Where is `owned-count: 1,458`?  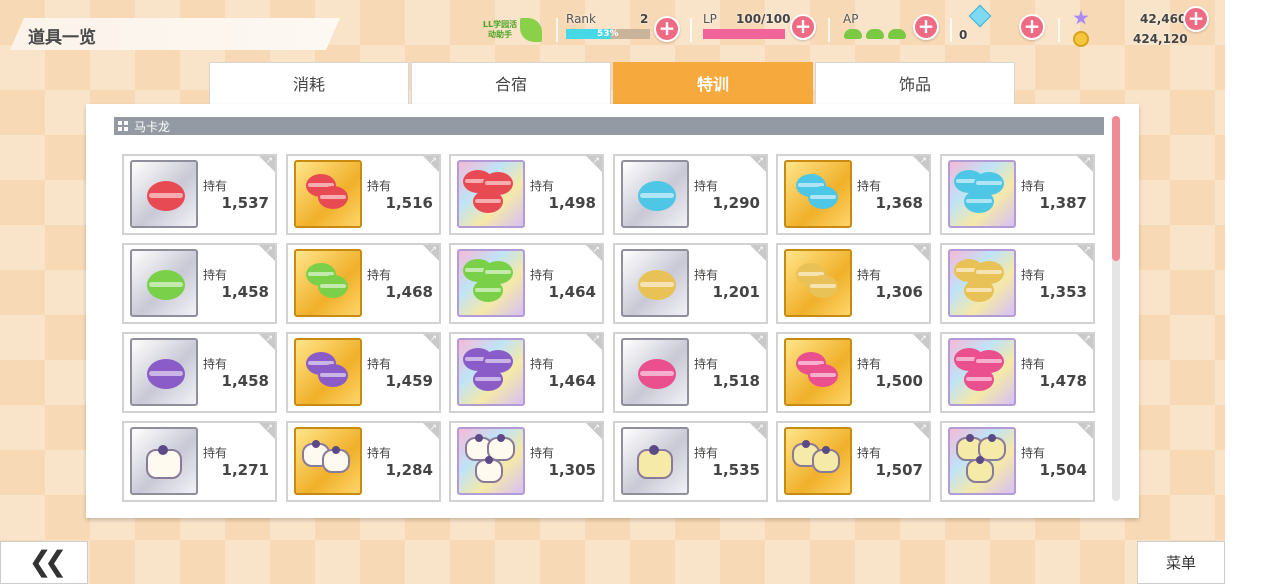
owned-count: 1,458 is located at coordinates (245, 381).